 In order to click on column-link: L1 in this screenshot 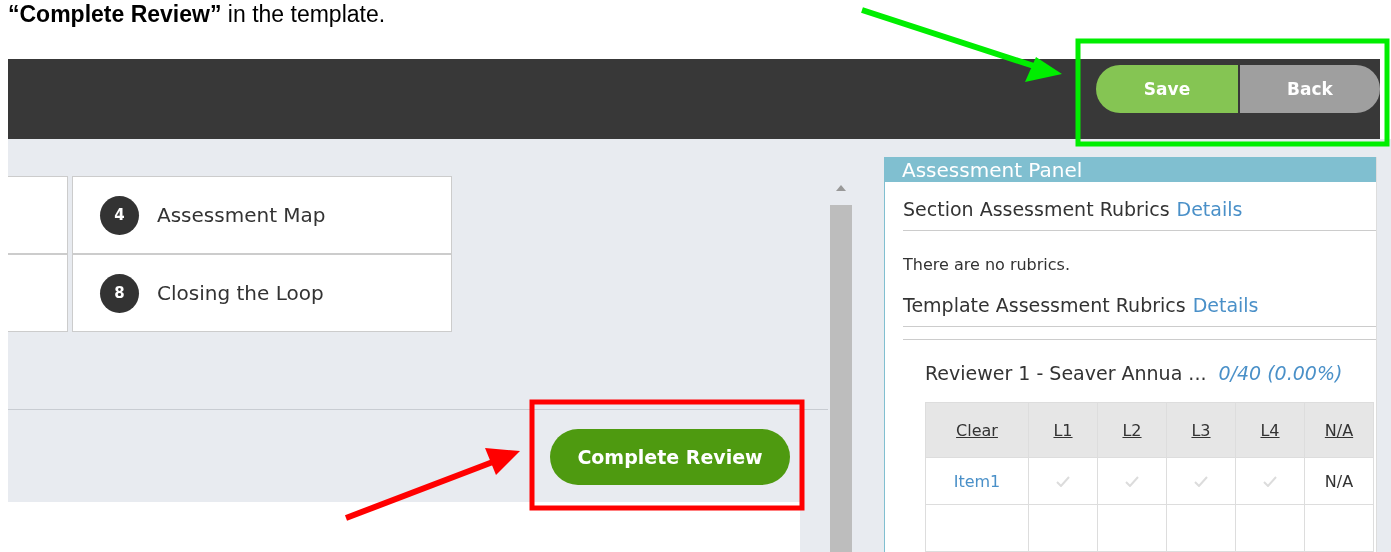, I will do `click(1063, 430)`.